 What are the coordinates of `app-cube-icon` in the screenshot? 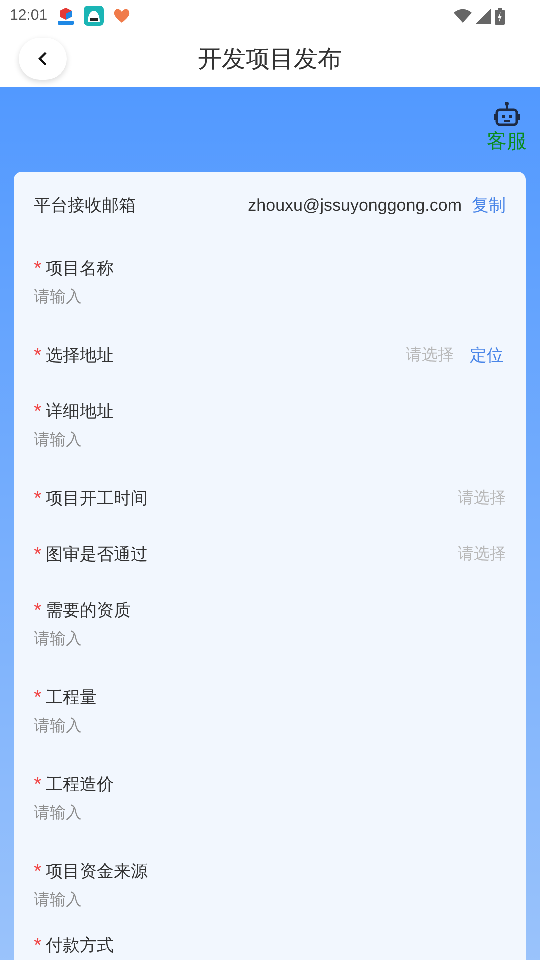 It's located at (66, 16).